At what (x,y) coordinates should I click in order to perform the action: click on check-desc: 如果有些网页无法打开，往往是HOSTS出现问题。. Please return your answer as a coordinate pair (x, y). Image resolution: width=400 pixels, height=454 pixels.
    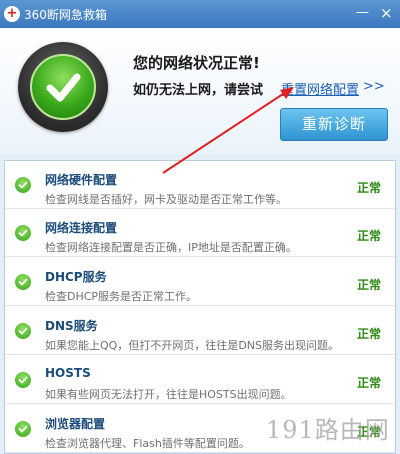
    Looking at the image, I should click on (168, 394).